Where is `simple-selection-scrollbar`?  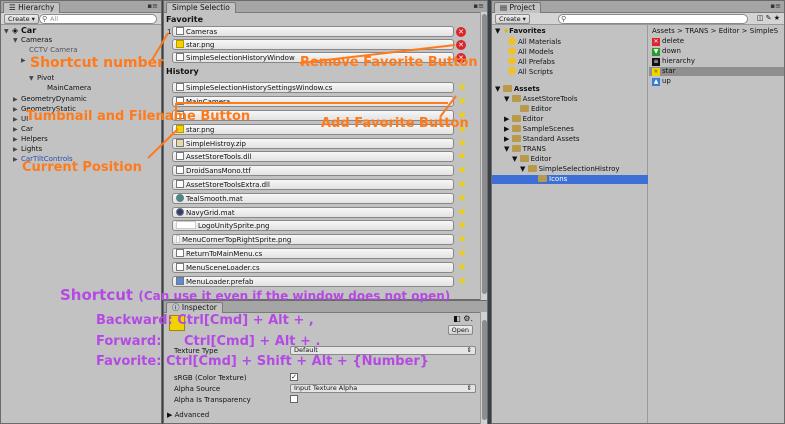 simple-selection-scrollbar is located at coordinates (483, 156).